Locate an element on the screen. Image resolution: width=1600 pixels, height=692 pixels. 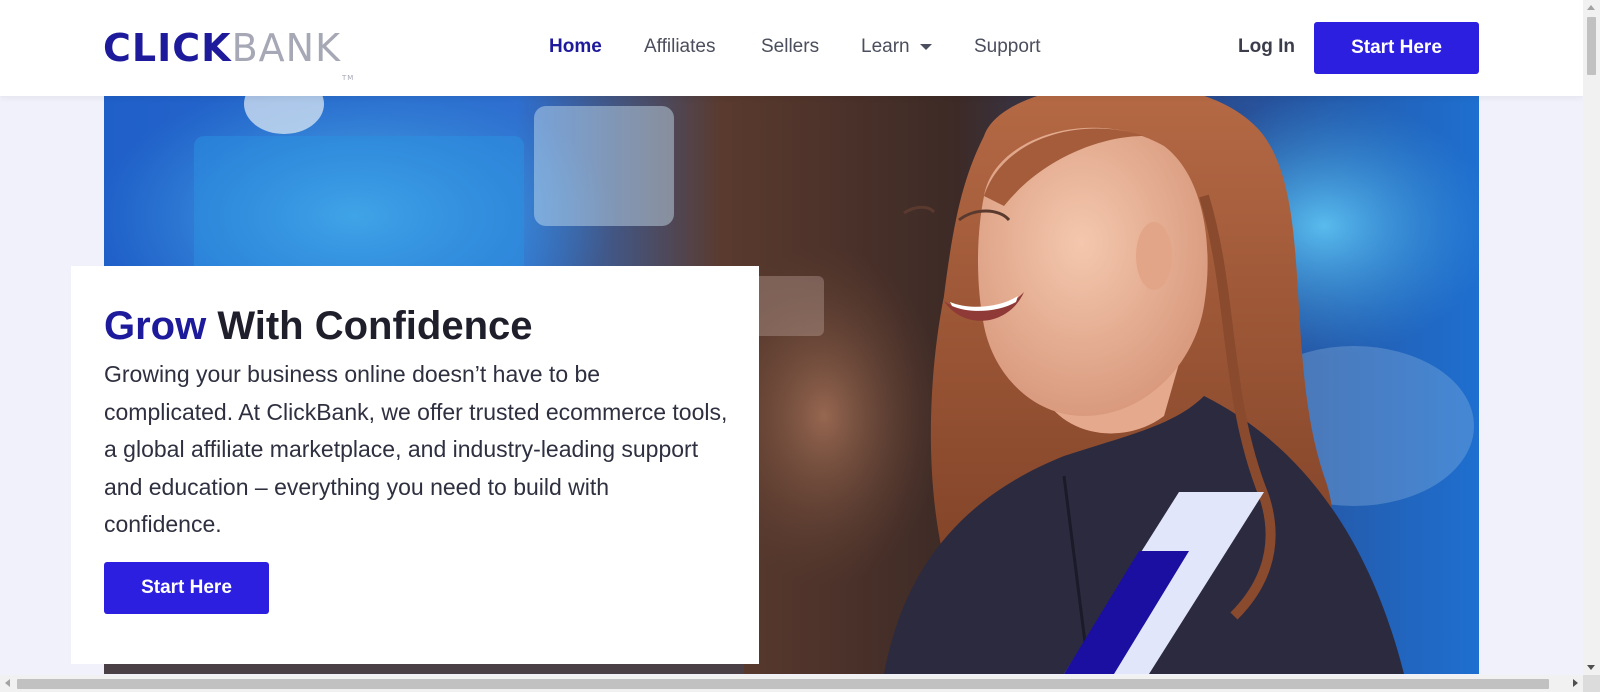
nav-affiliates-label: Affiliates is located at coordinates (680, 46).